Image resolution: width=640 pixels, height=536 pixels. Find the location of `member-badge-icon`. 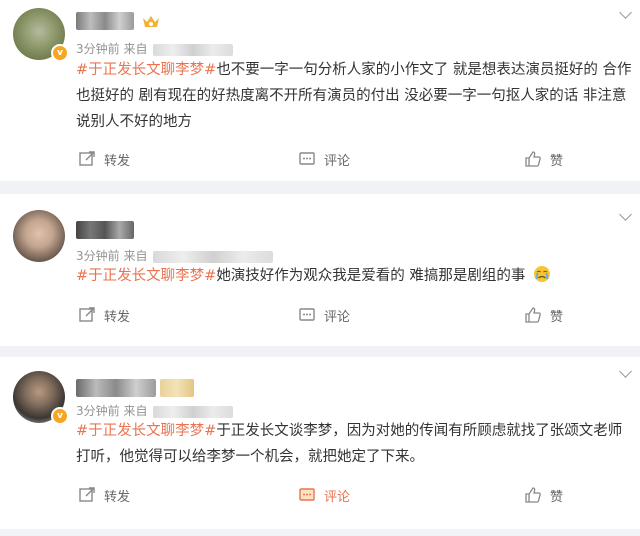

member-badge-icon is located at coordinates (177, 388).